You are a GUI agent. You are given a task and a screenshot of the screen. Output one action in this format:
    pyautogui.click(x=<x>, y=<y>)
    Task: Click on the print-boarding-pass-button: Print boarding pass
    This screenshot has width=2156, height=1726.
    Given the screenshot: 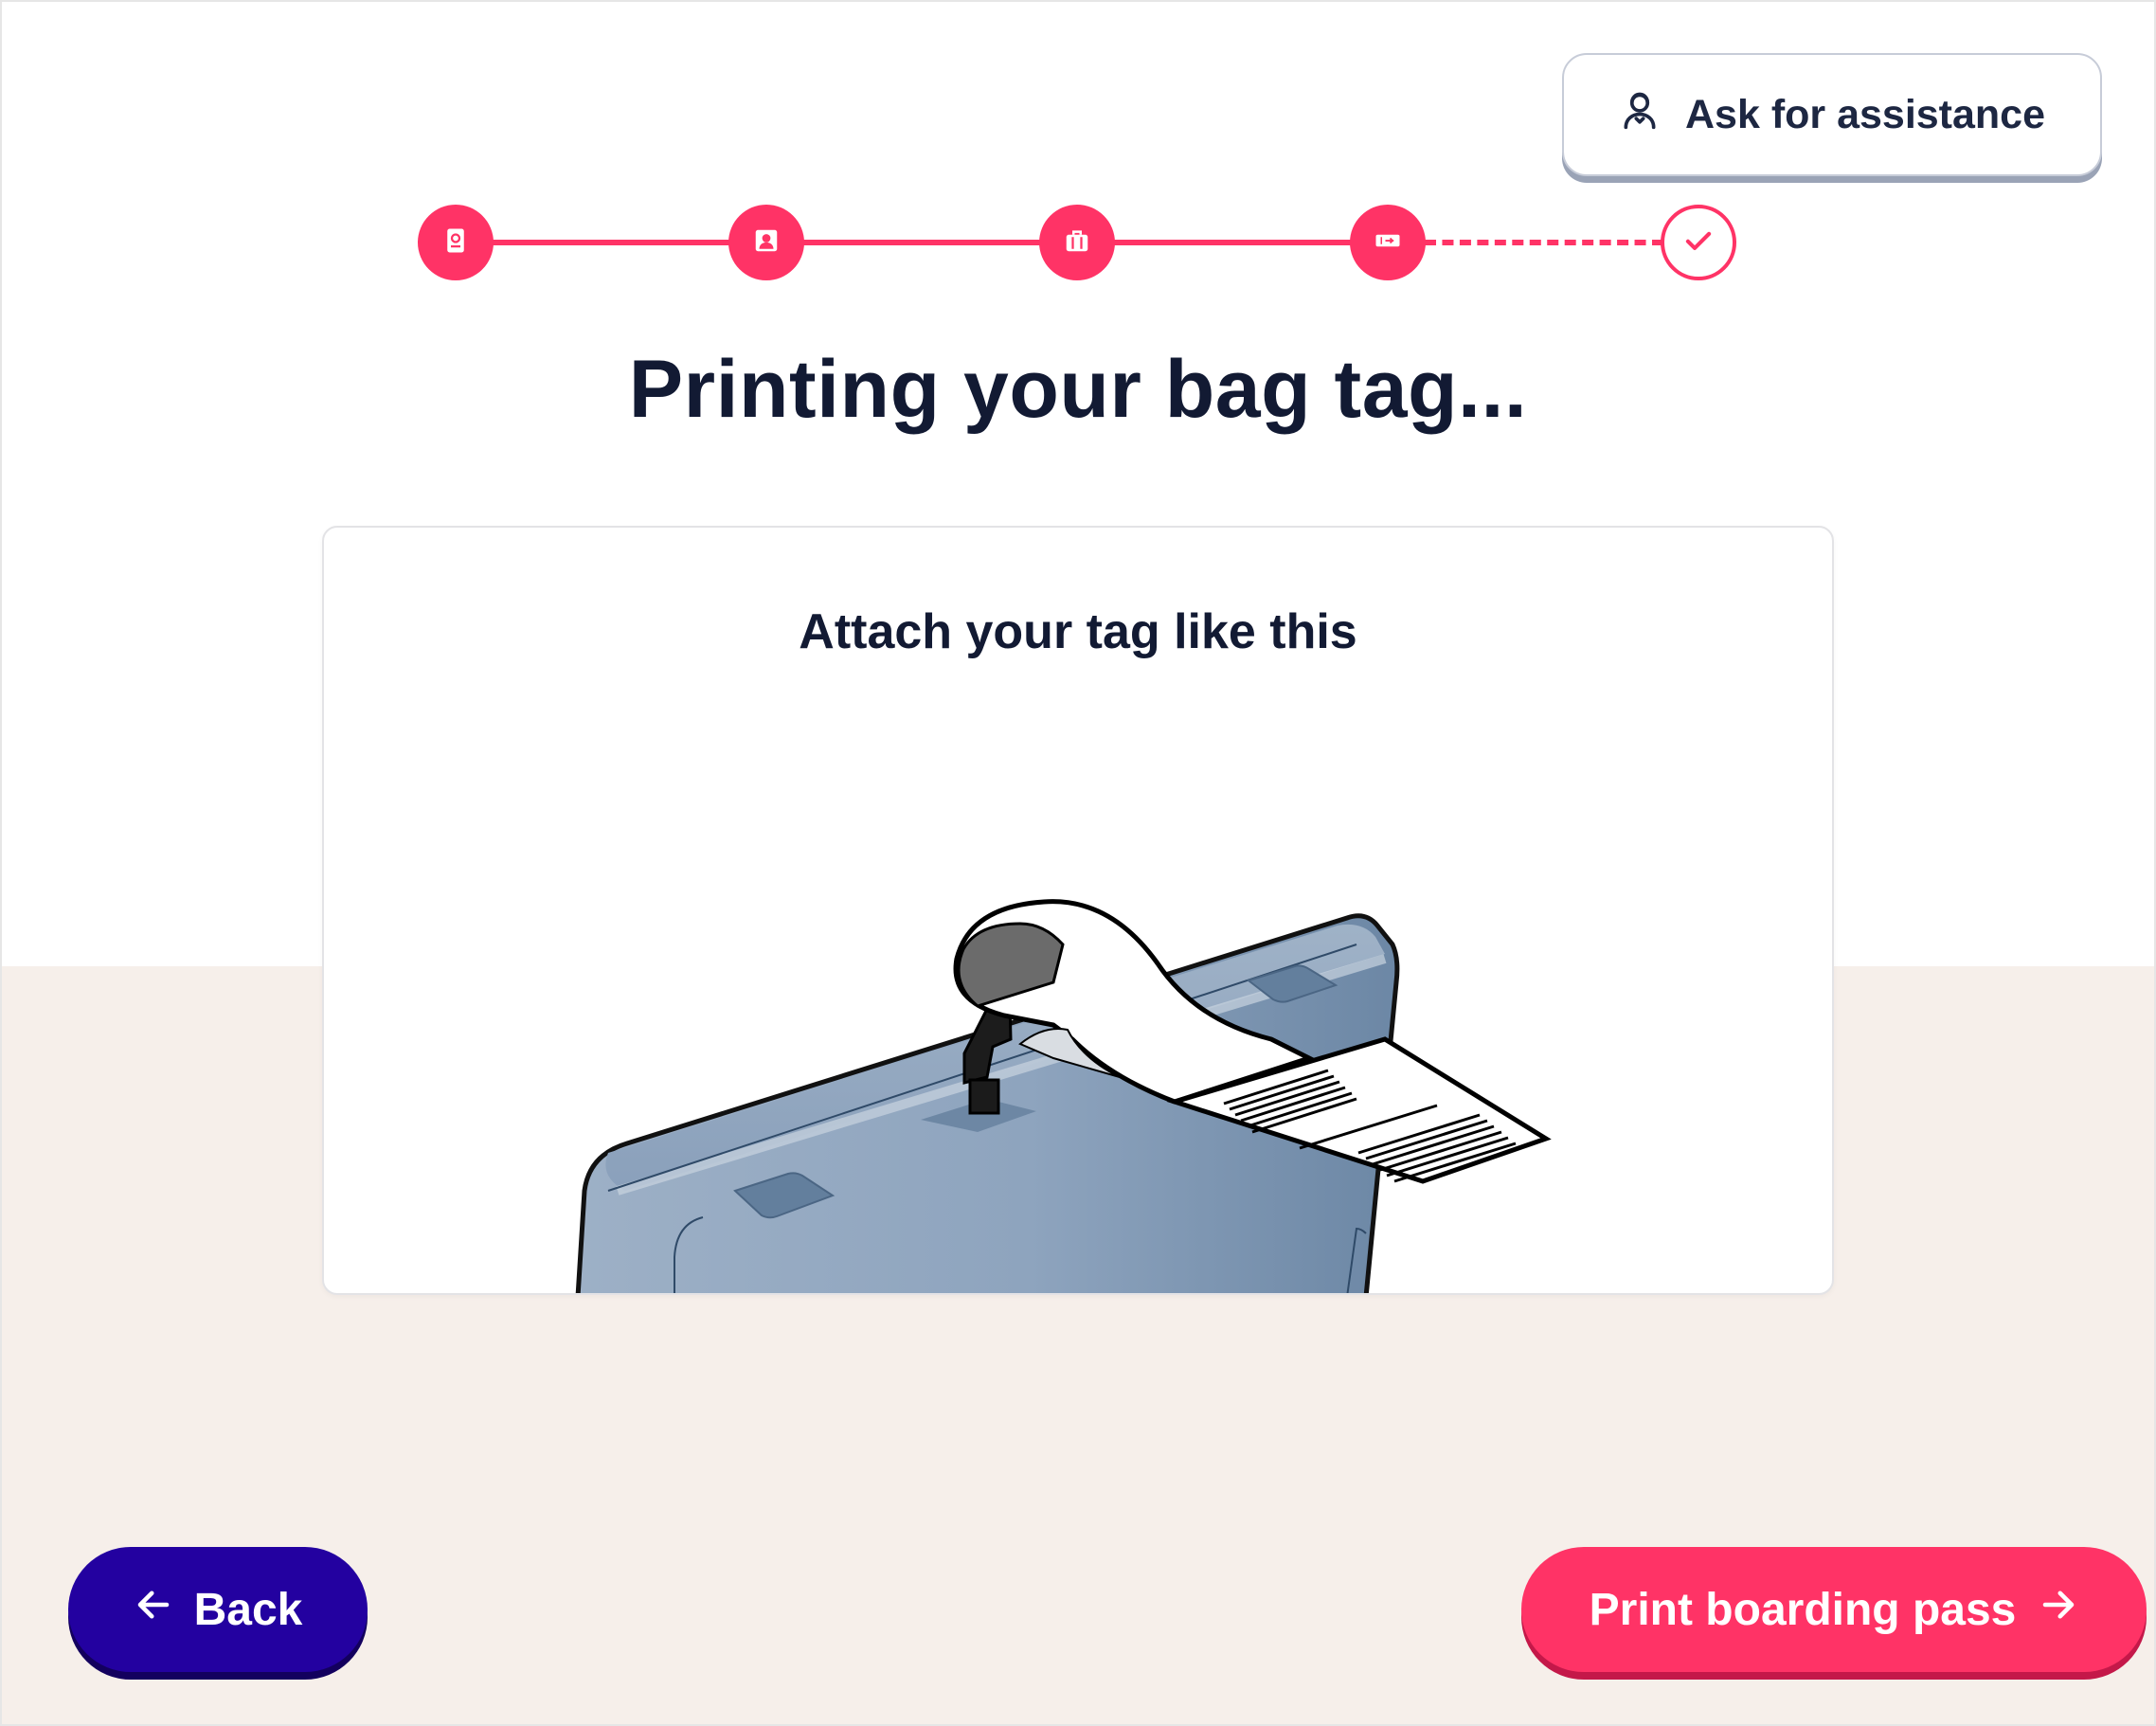 What is the action you would take?
    pyautogui.click(x=1834, y=1609)
    